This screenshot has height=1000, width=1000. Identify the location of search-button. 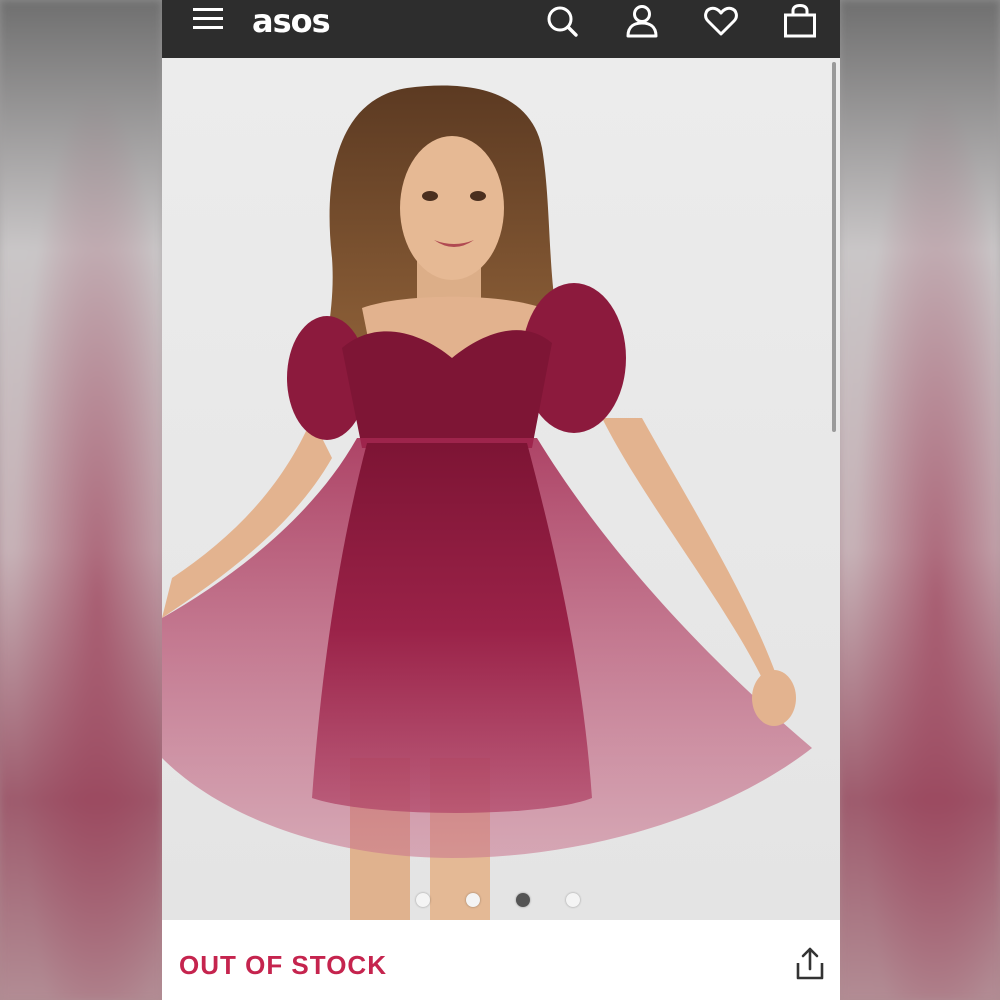
(562, 21).